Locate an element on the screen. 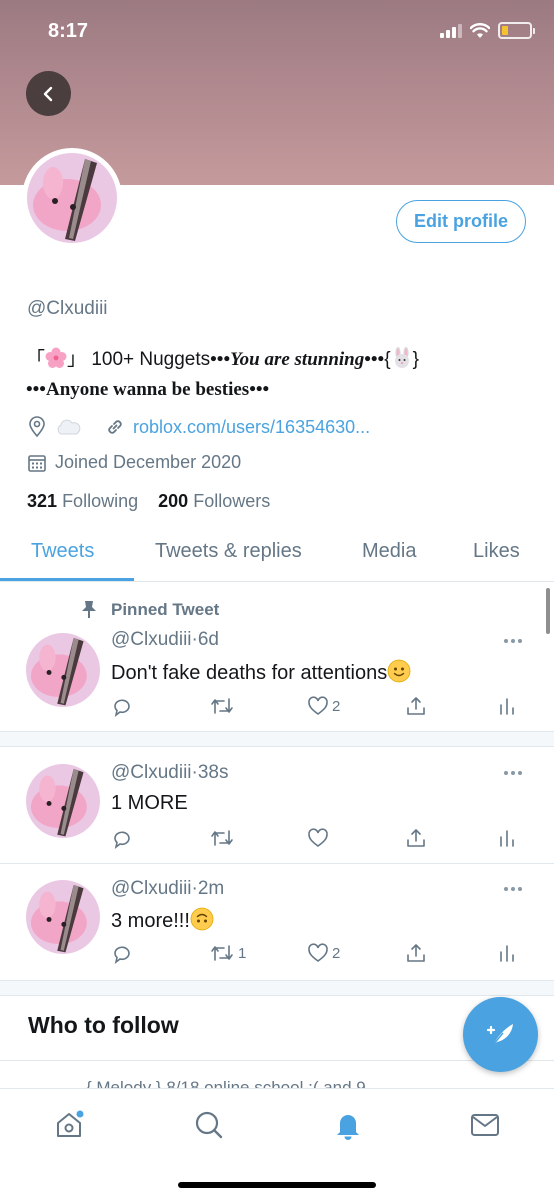 Image resolution: width=554 pixels, height=1200 pixels. like-button is located at coordinates (319, 838).